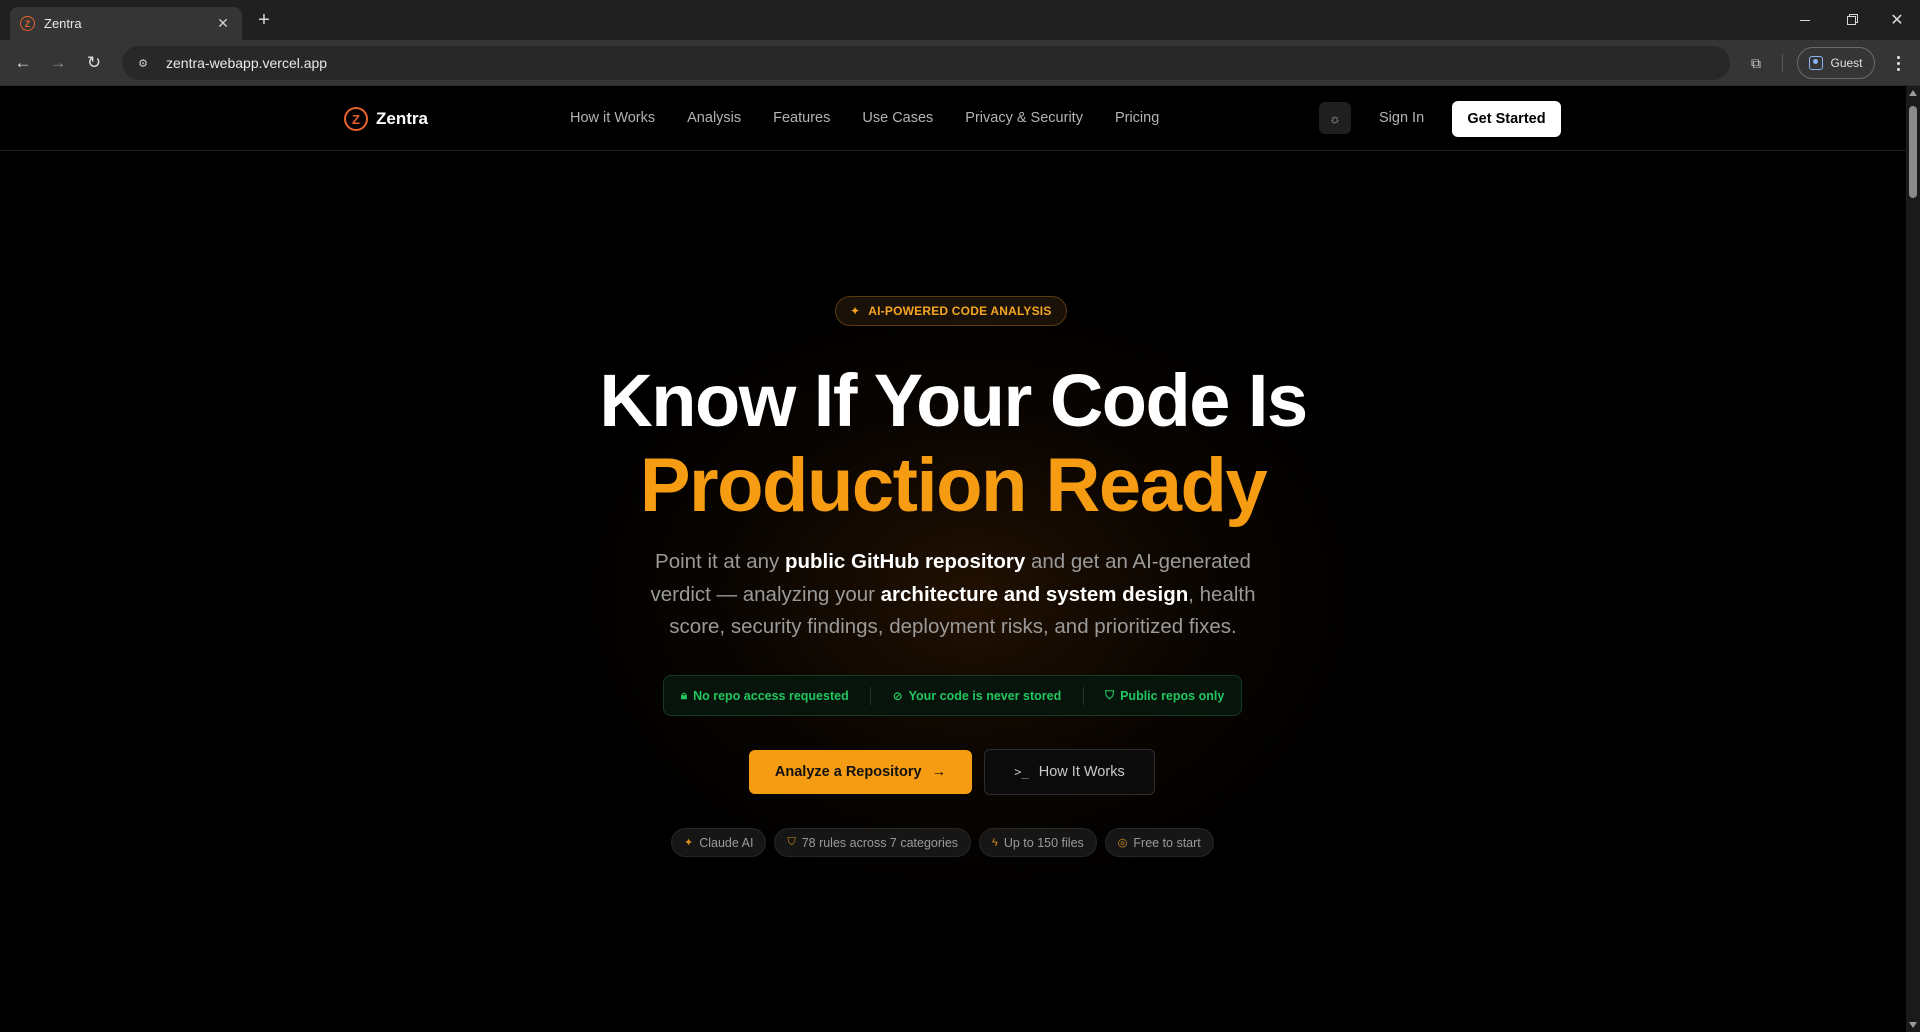 Image resolution: width=1920 pixels, height=1032 pixels. What do you see at coordinates (1913, 93) in the screenshot?
I see `scroll-up-icon` at bounding box center [1913, 93].